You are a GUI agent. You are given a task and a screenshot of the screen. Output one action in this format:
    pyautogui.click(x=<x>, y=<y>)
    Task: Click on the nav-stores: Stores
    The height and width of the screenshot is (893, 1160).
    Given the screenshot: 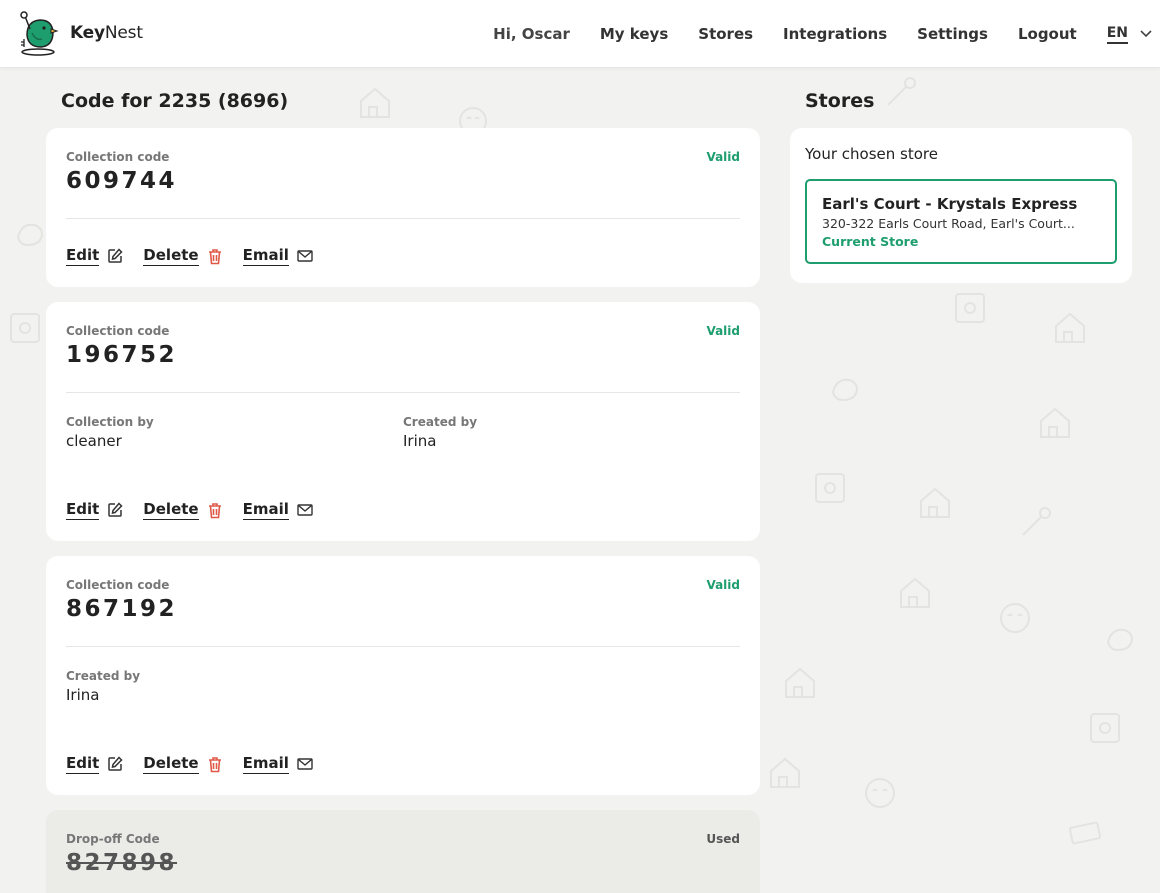 What is the action you would take?
    pyautogui.click(x=725, y=34)
    